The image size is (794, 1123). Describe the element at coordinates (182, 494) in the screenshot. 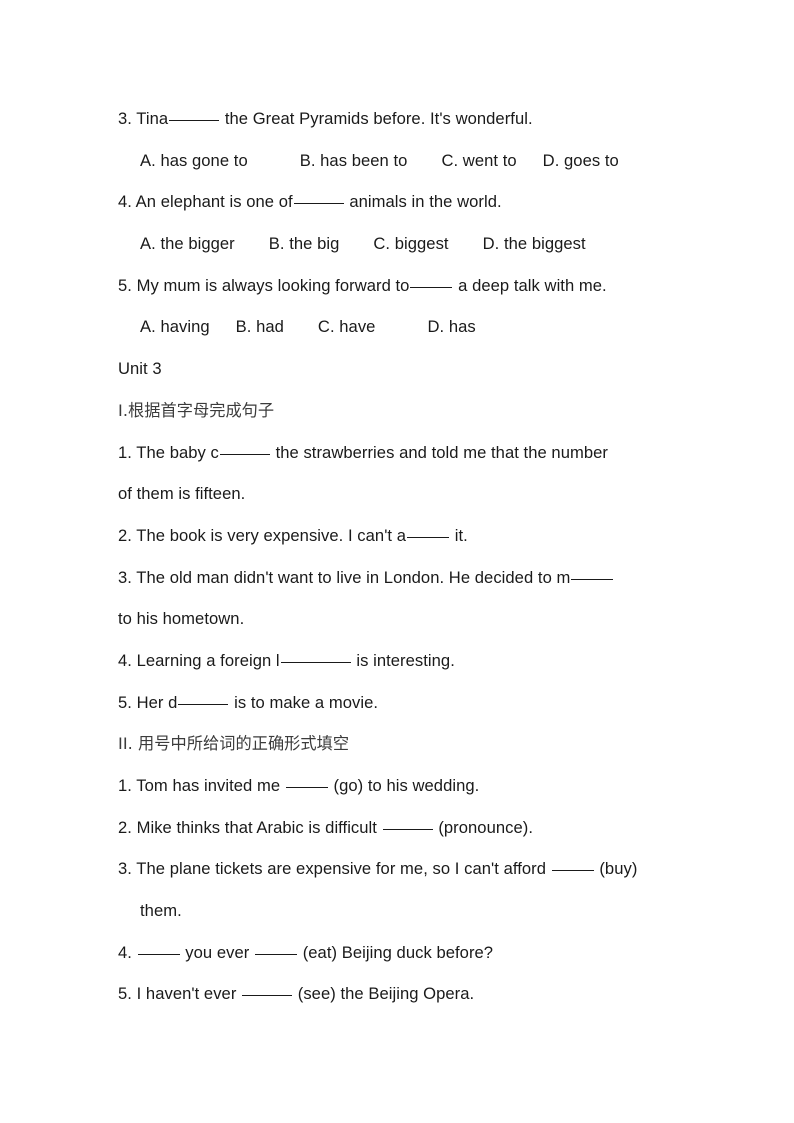

I see `section-one-item-1-continuation: of them is fifteen.` at that location.